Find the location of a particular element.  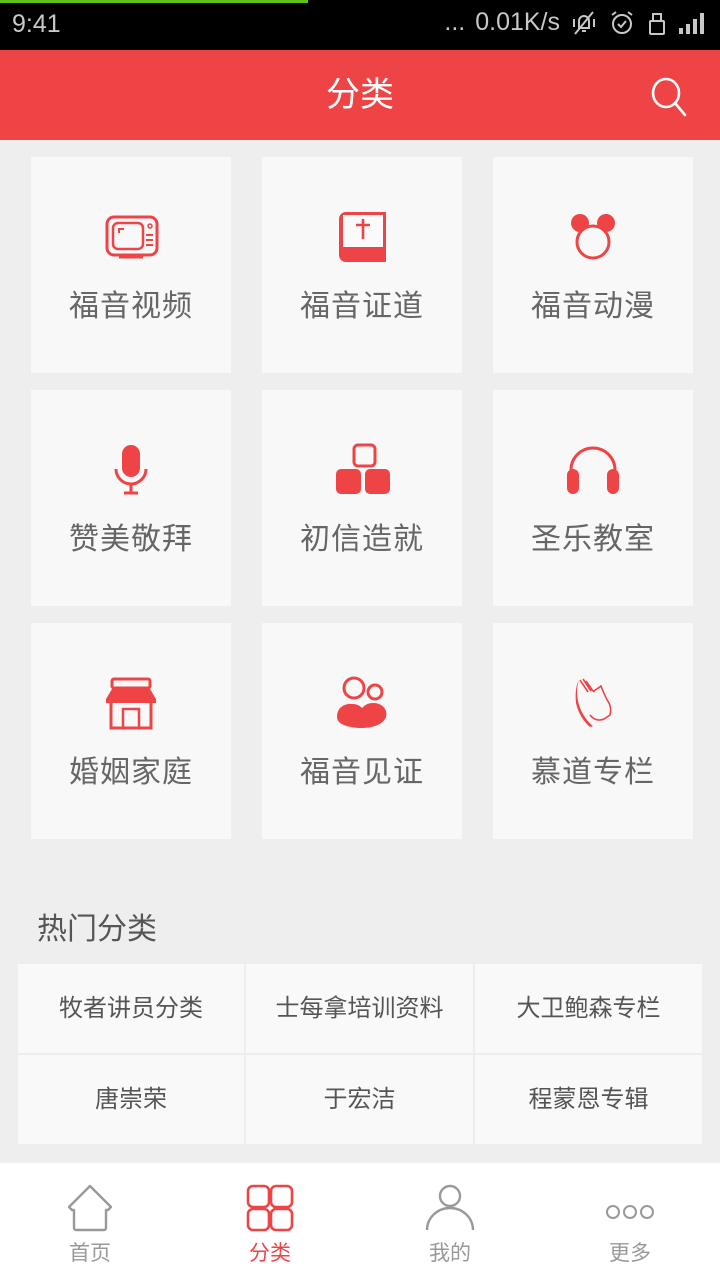

tv-icon is located at coordinates (132, 237).